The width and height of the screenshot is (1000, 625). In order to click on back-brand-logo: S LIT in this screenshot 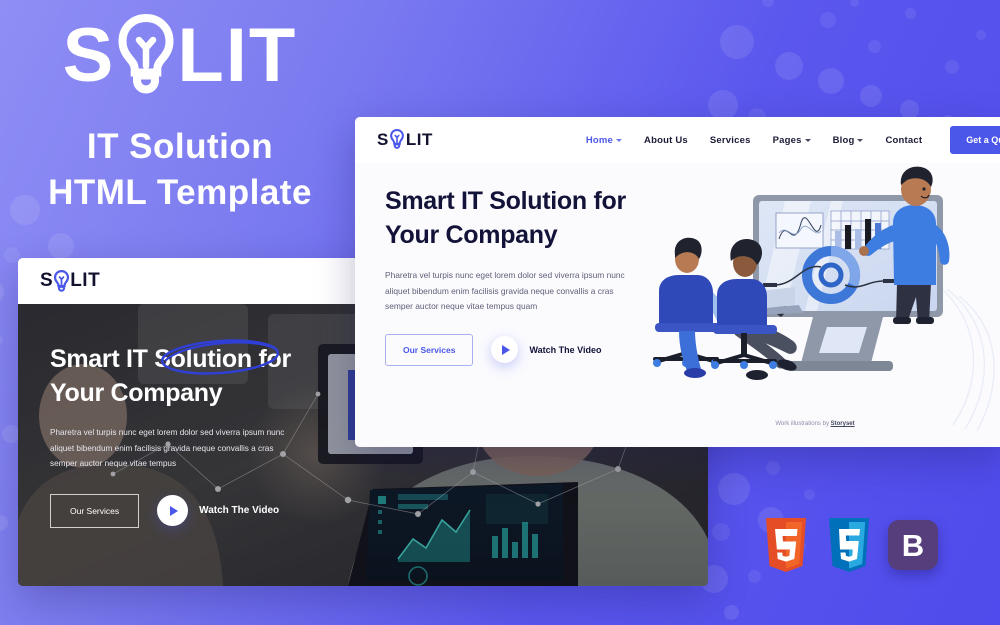, I will do `click(70, 281)`.